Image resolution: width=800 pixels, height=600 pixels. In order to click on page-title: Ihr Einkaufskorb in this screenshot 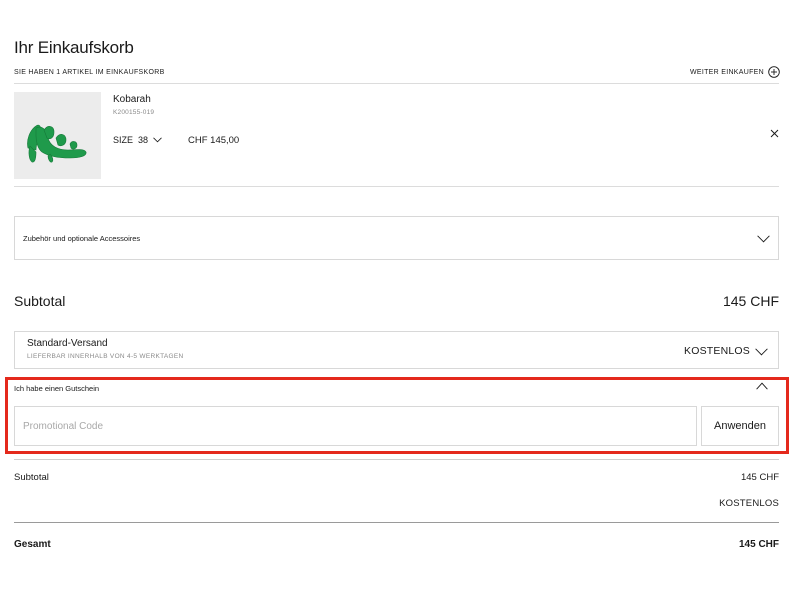, I will do `click(74, 47)`.